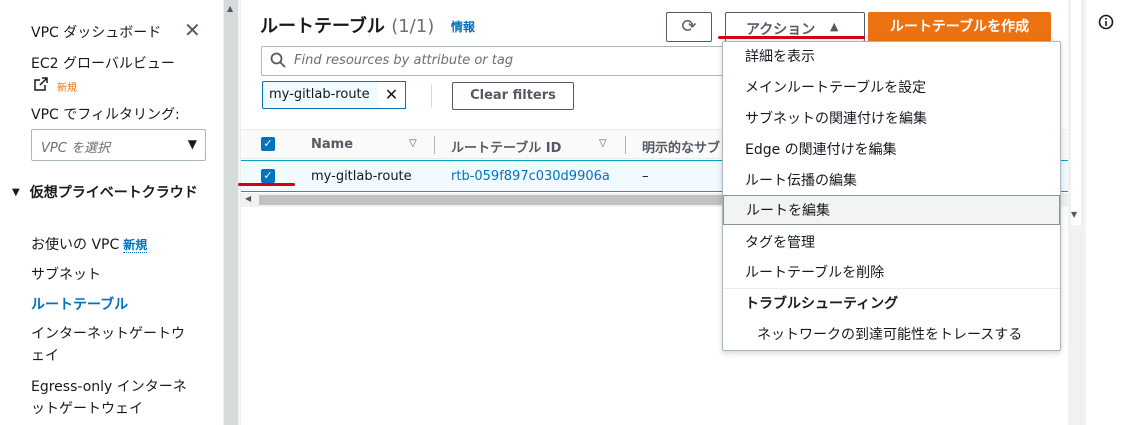 The height and width of the screenshot is (425, 1124). Describe the element at coordinates (1076, 112) in the screenshot. I see `scrollbar-thumb` at that location.